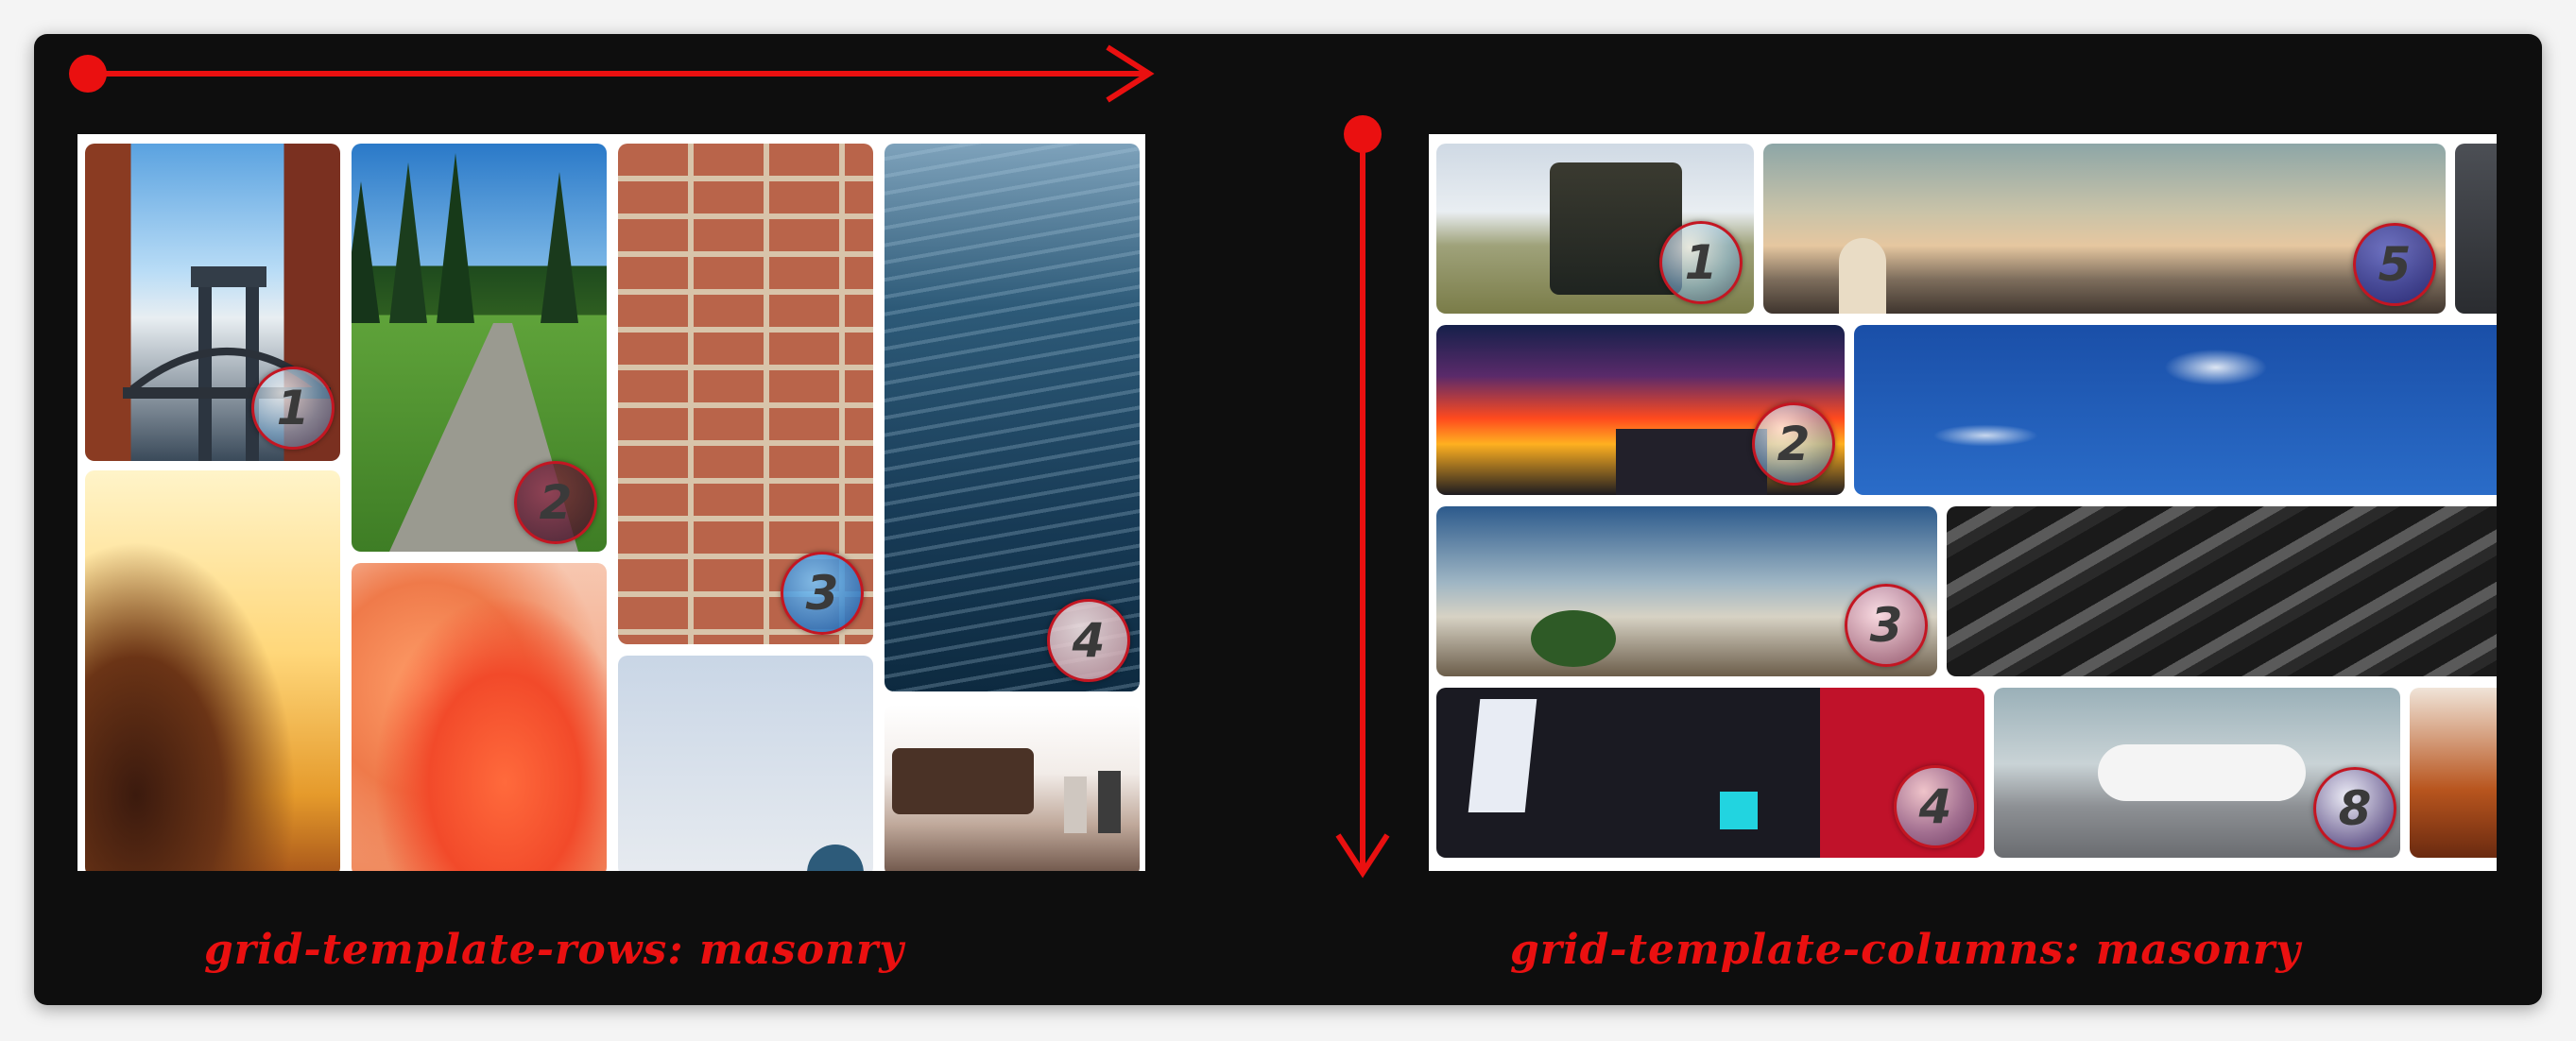 Image resolution: width=2576 pixels, height=1041 pixels. I want to click on cafe-table-photo, so click(1012, 788).